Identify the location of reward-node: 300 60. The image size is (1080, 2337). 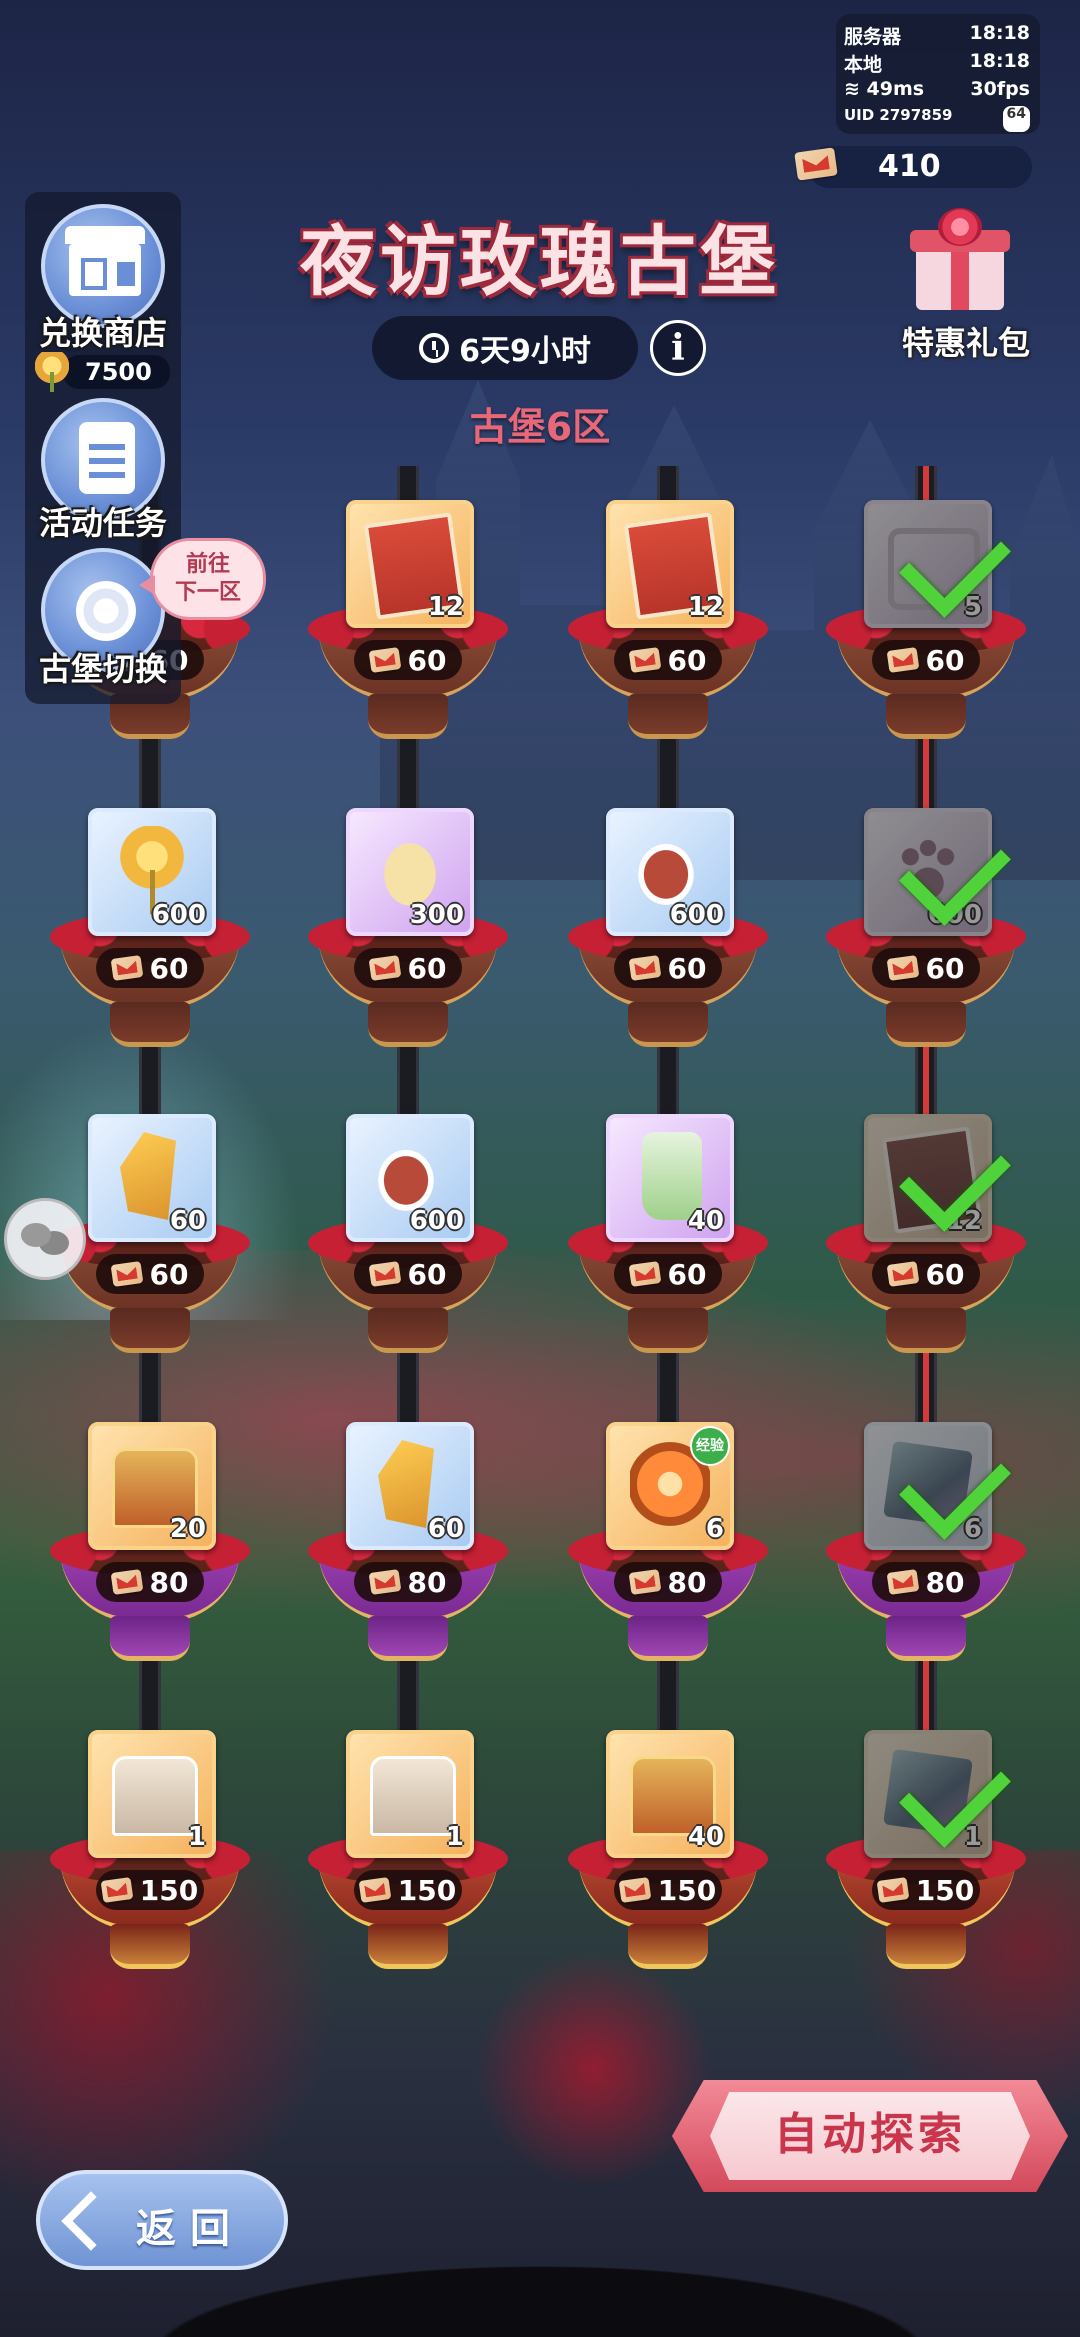
(408, 928).